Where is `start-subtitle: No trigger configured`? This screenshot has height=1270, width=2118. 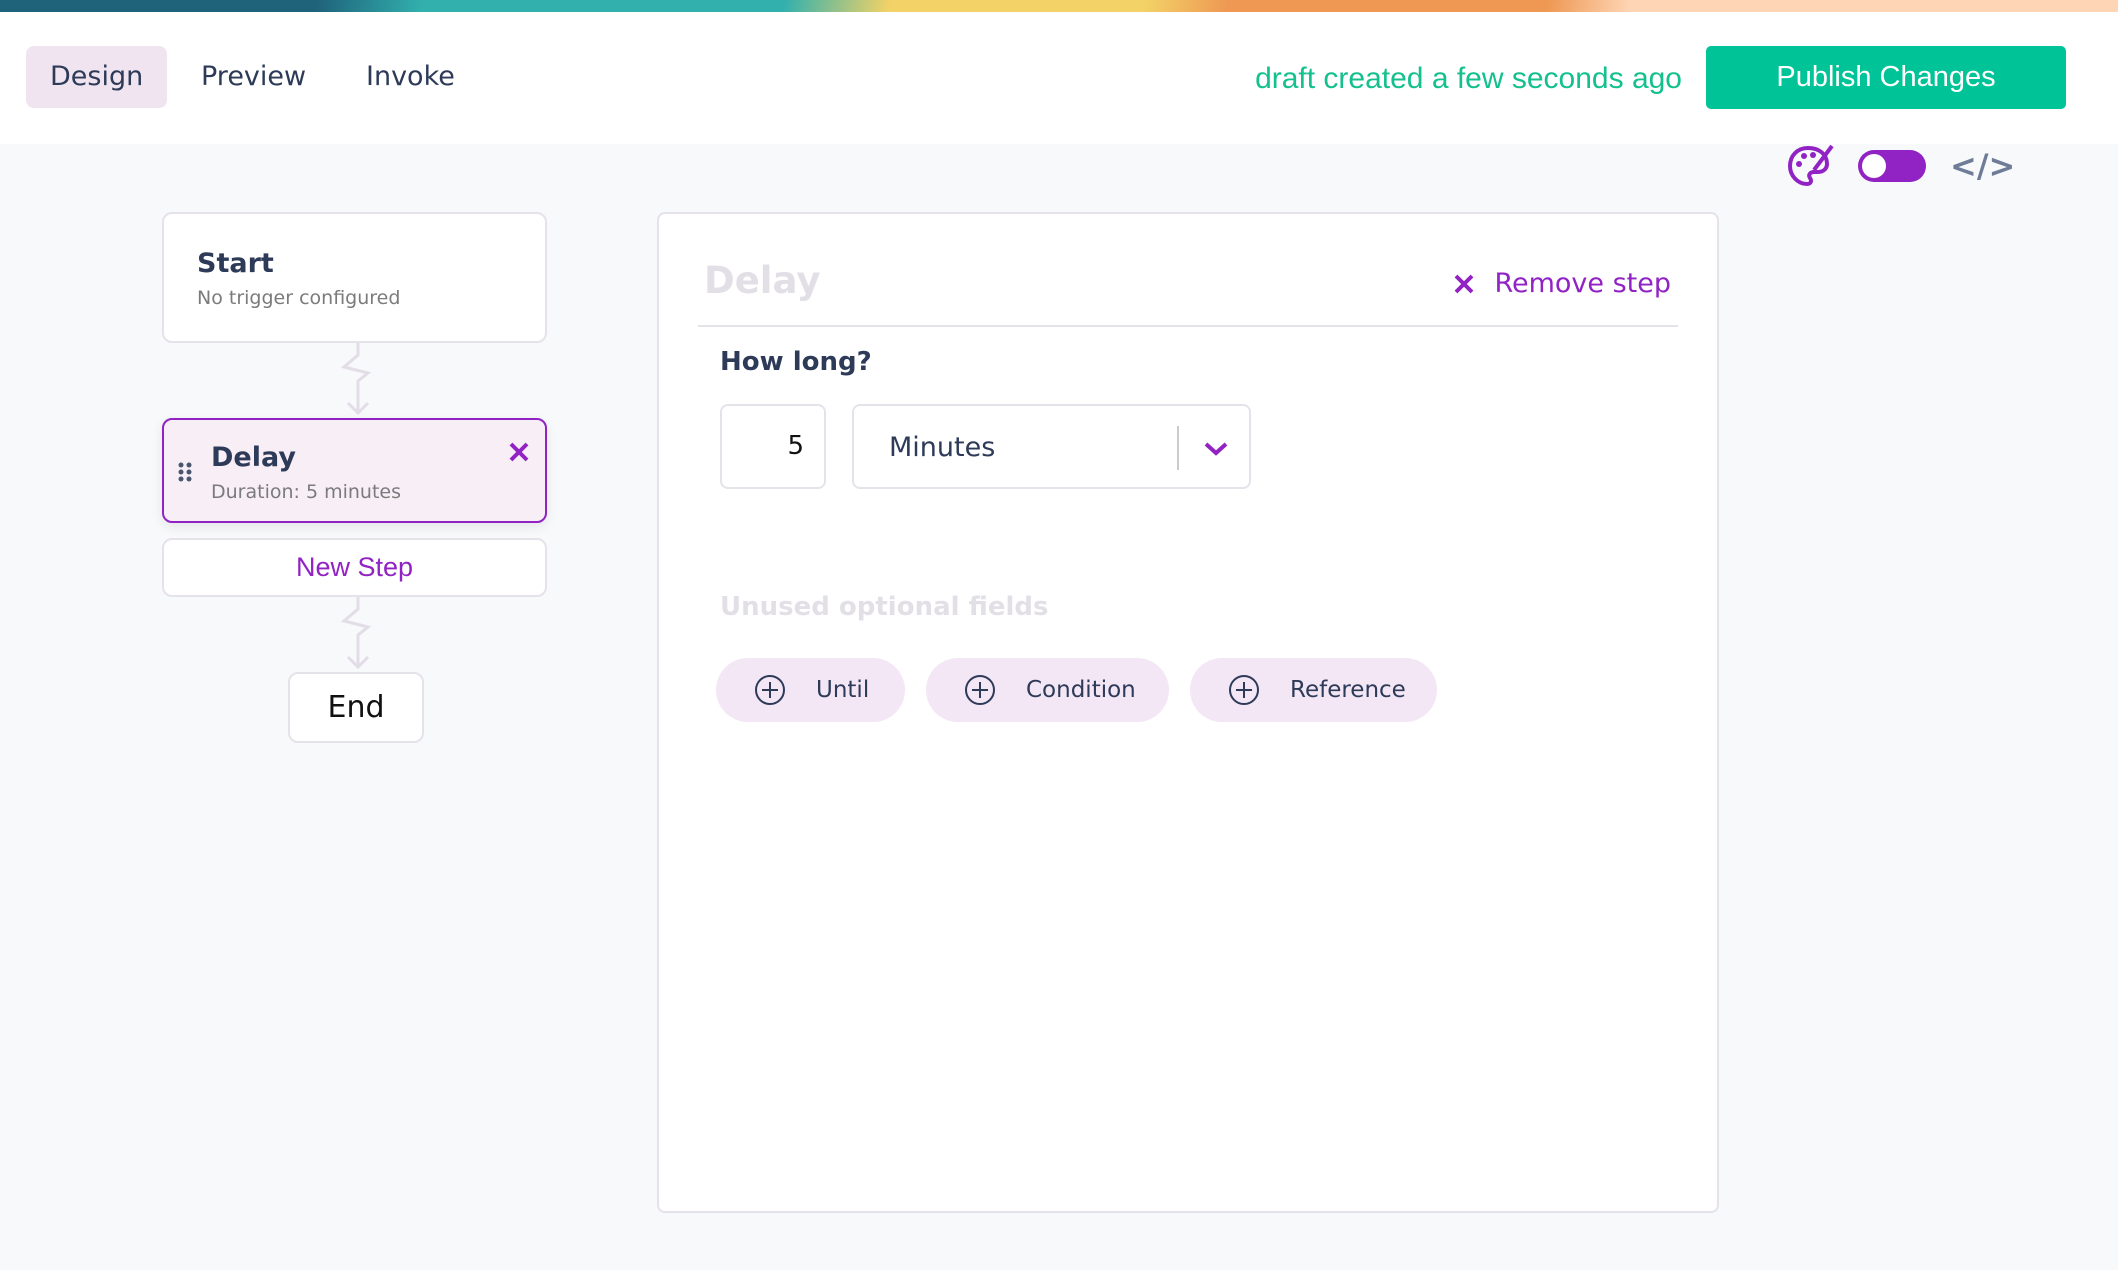
start-subtitle: No trigger configured is located at coordinates (299, 298).